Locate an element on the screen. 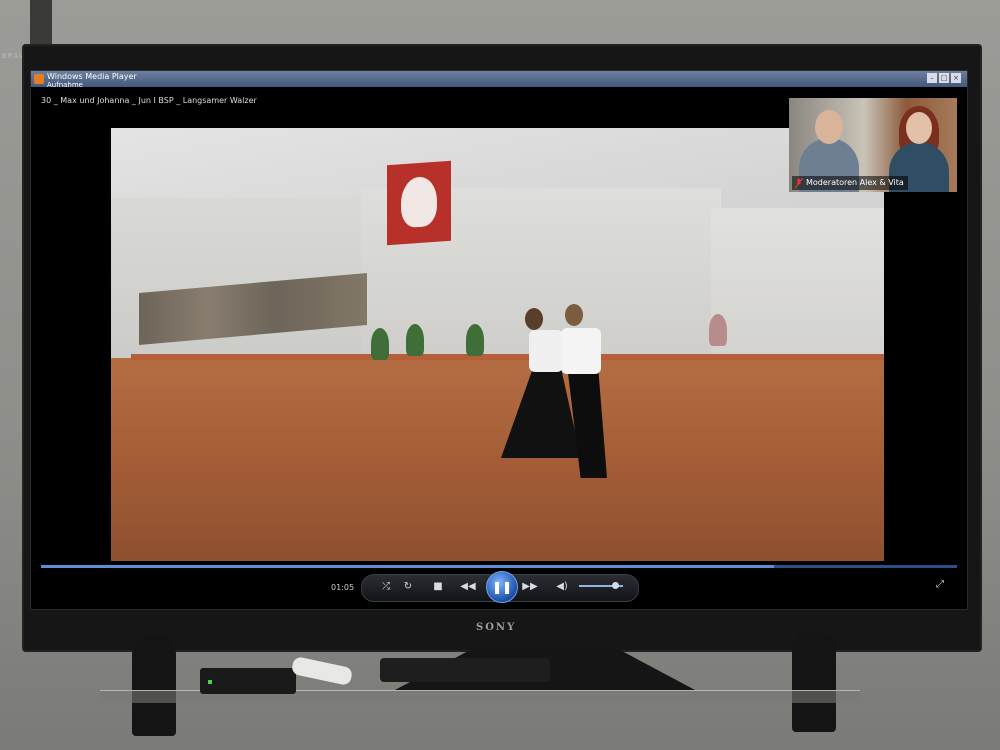 The image size is (1000, 750). volume-icon: ◀) is located at coordinates (562, 587).